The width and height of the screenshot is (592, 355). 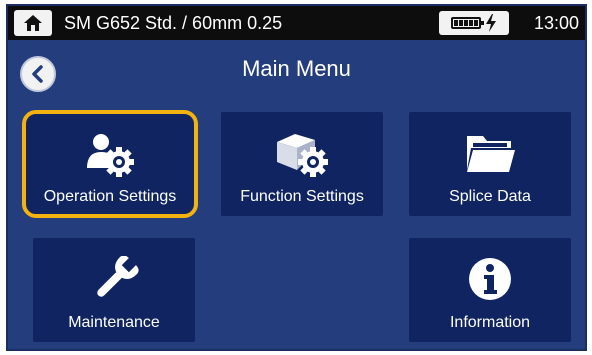 I want to click on info-icon, so click(x=490, y=279).